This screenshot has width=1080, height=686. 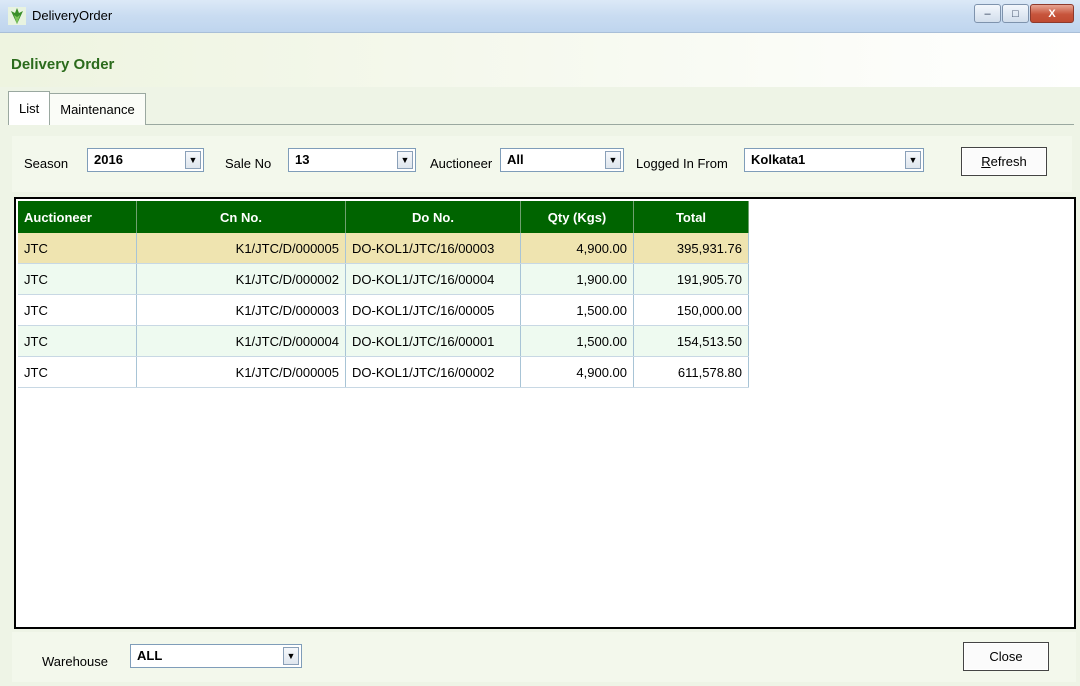 I want to click on refresh-mnemonic: R, so click(x=986, y=161).